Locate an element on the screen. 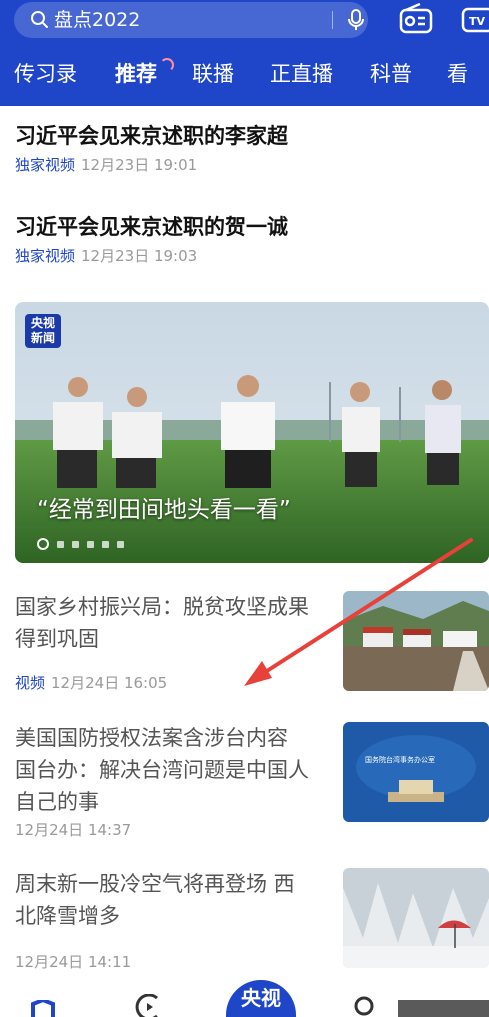 This screenshot has height=1017, width=489. search-query: 盘点2022 is located at coordinates (97, 20).